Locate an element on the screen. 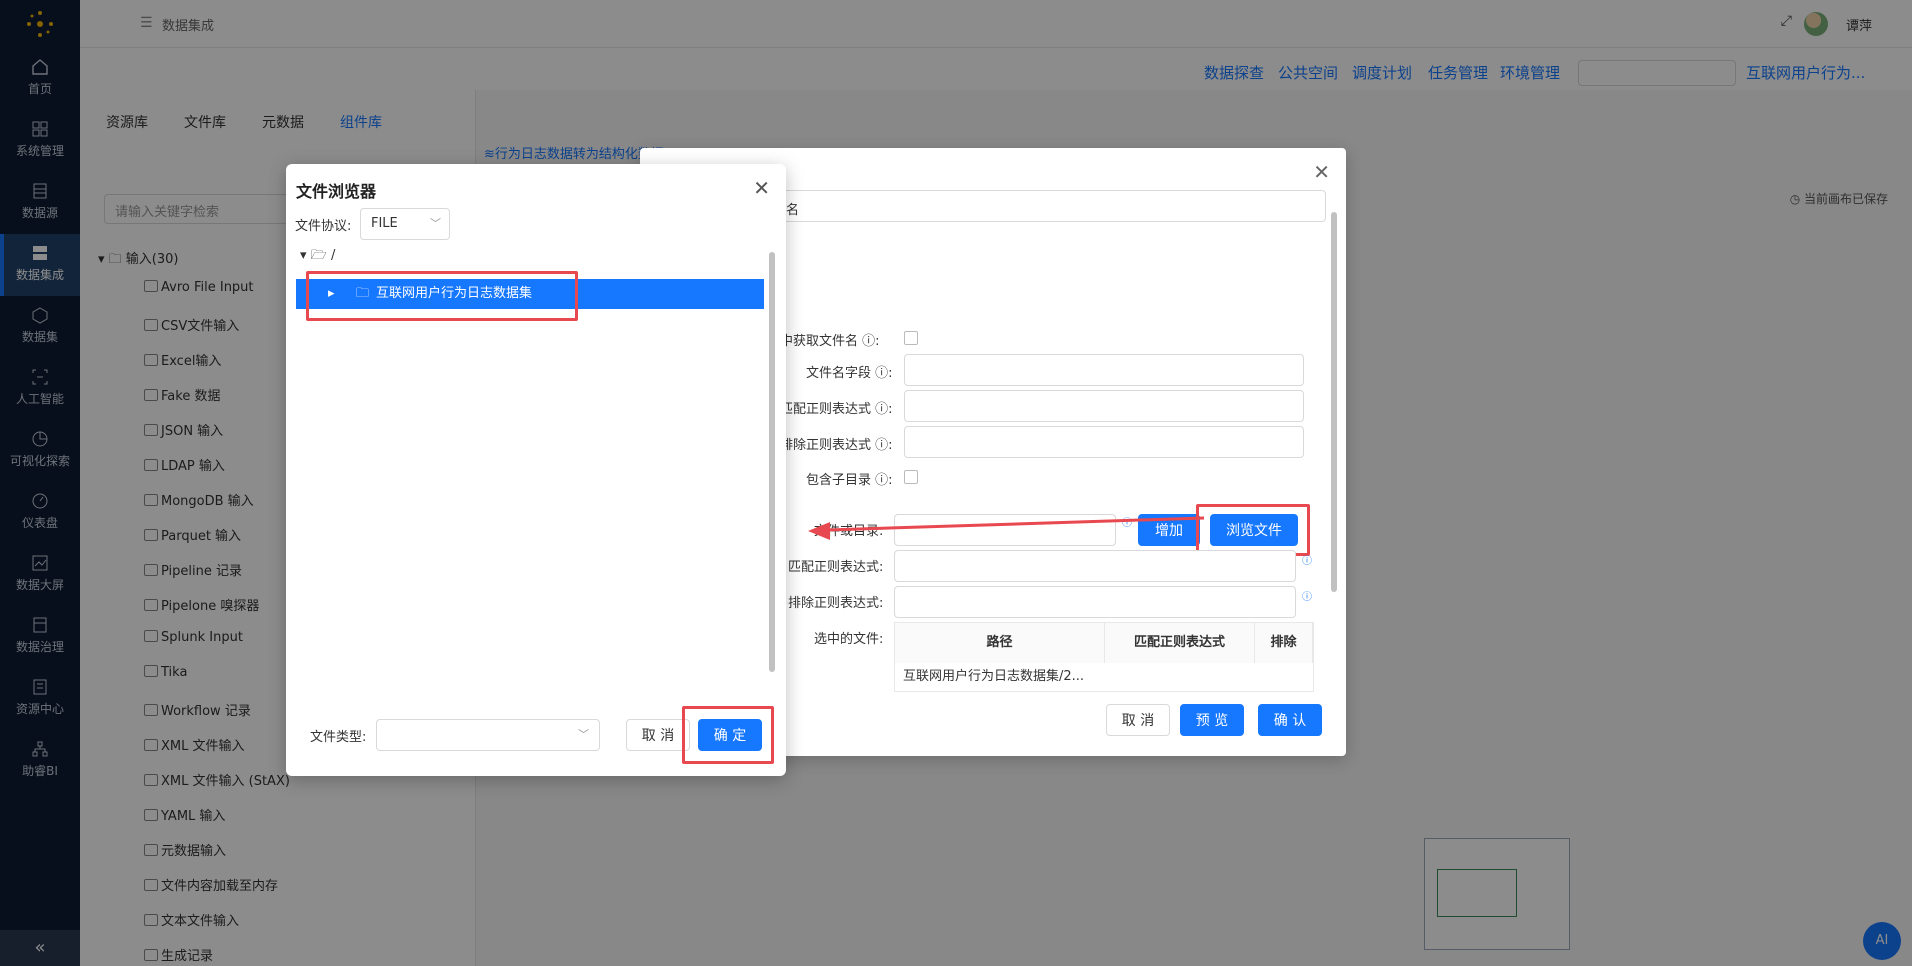  highlight-ok is located at coordinates (728, 735).